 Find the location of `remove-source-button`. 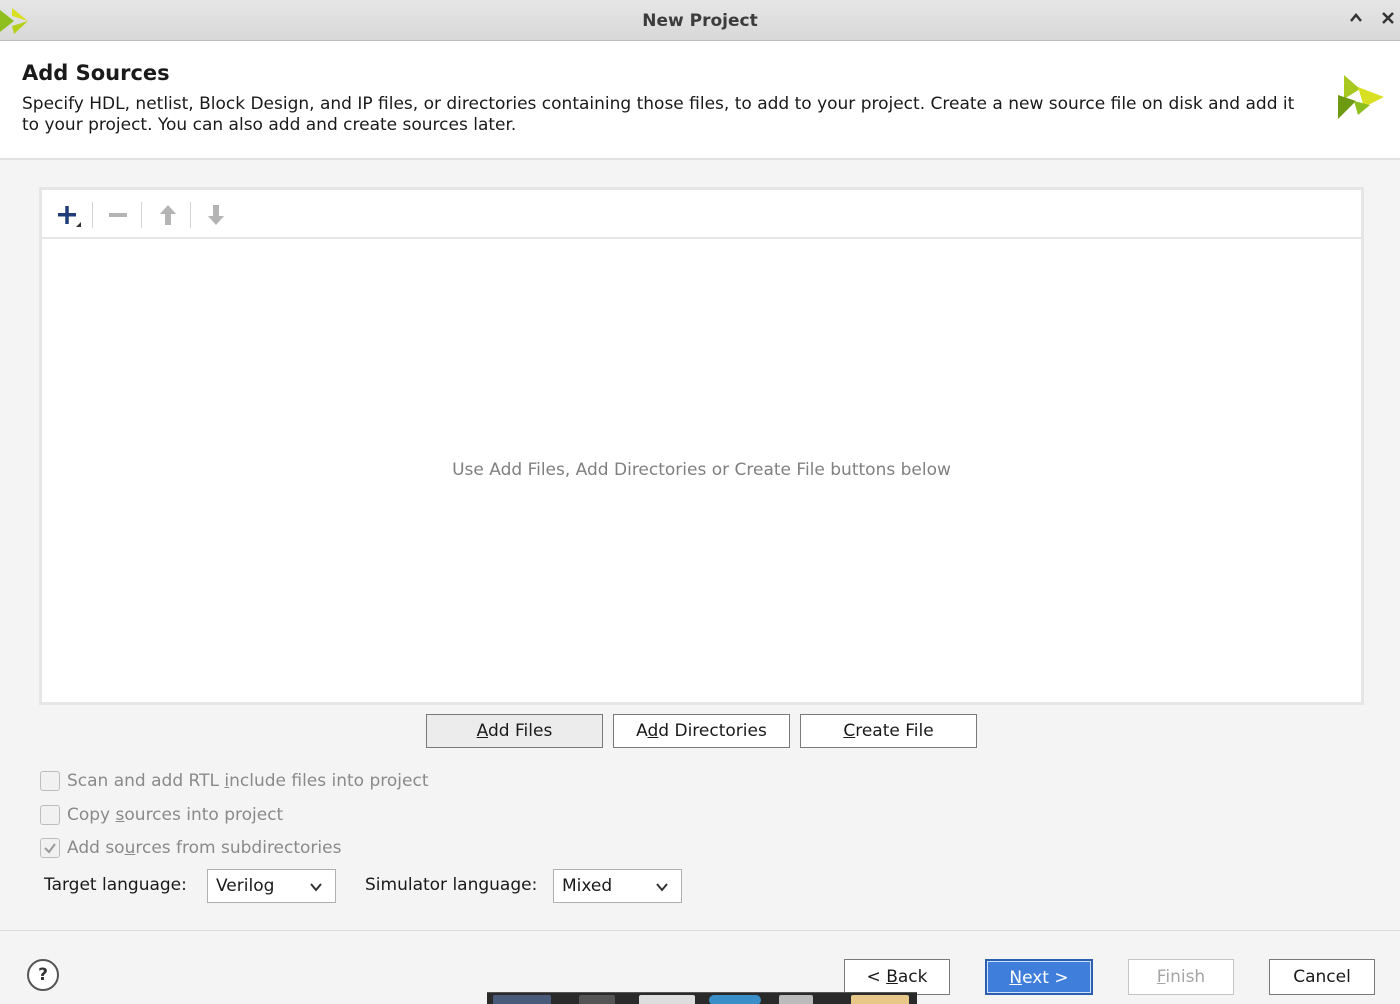

remove-source-button is located at coordinates (118, 215).